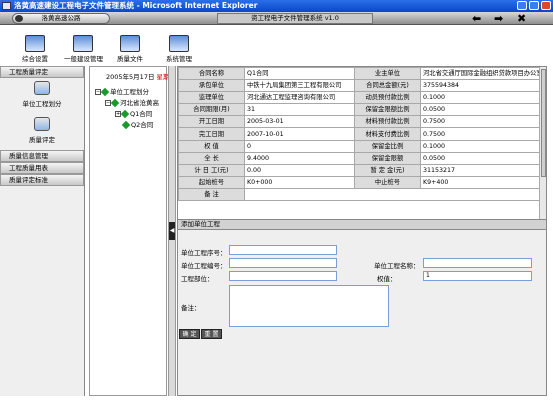 The height and width of the screenshot is (400, 553). Describe the element at coordinates (179, 43) in the screenshot. I see `computer-icon` at that location.